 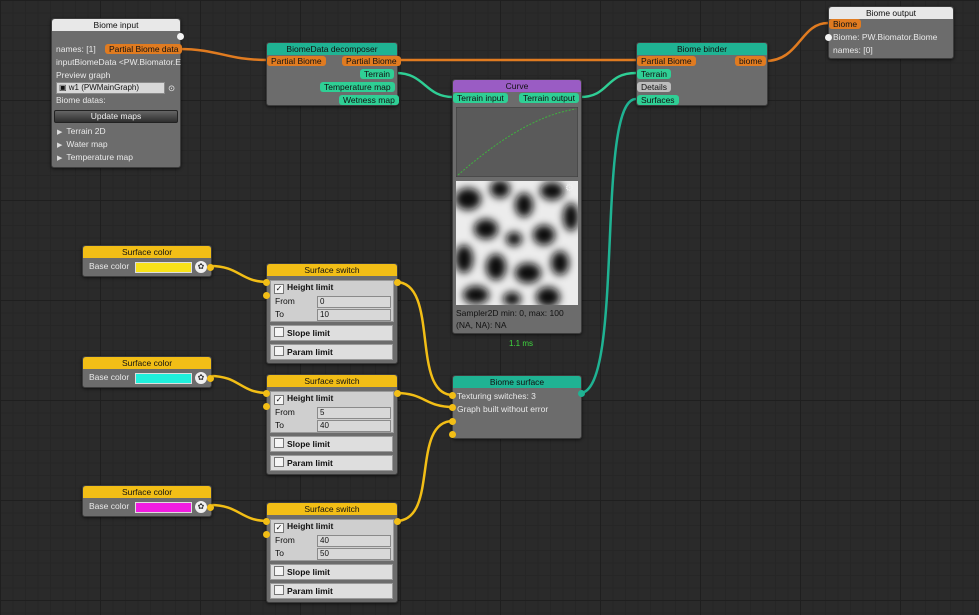 What do you see at coordinates (279, 528) in the screenshot?
I see `checkmark-icon: ✓` at bounding box center [279, 528].